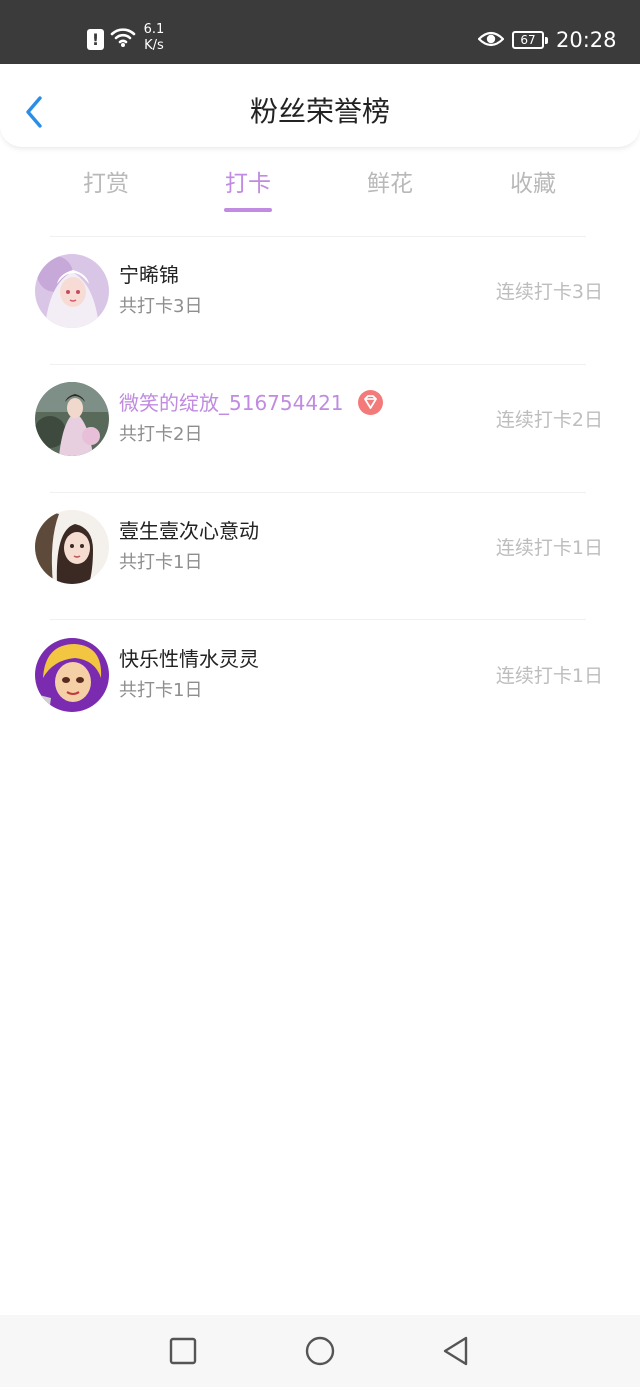  Describe the element at coordinates (320, 299) in the screenshot. I see `list-item: 宁晞锦 共打卡3日 连续打卡3日` at that location.